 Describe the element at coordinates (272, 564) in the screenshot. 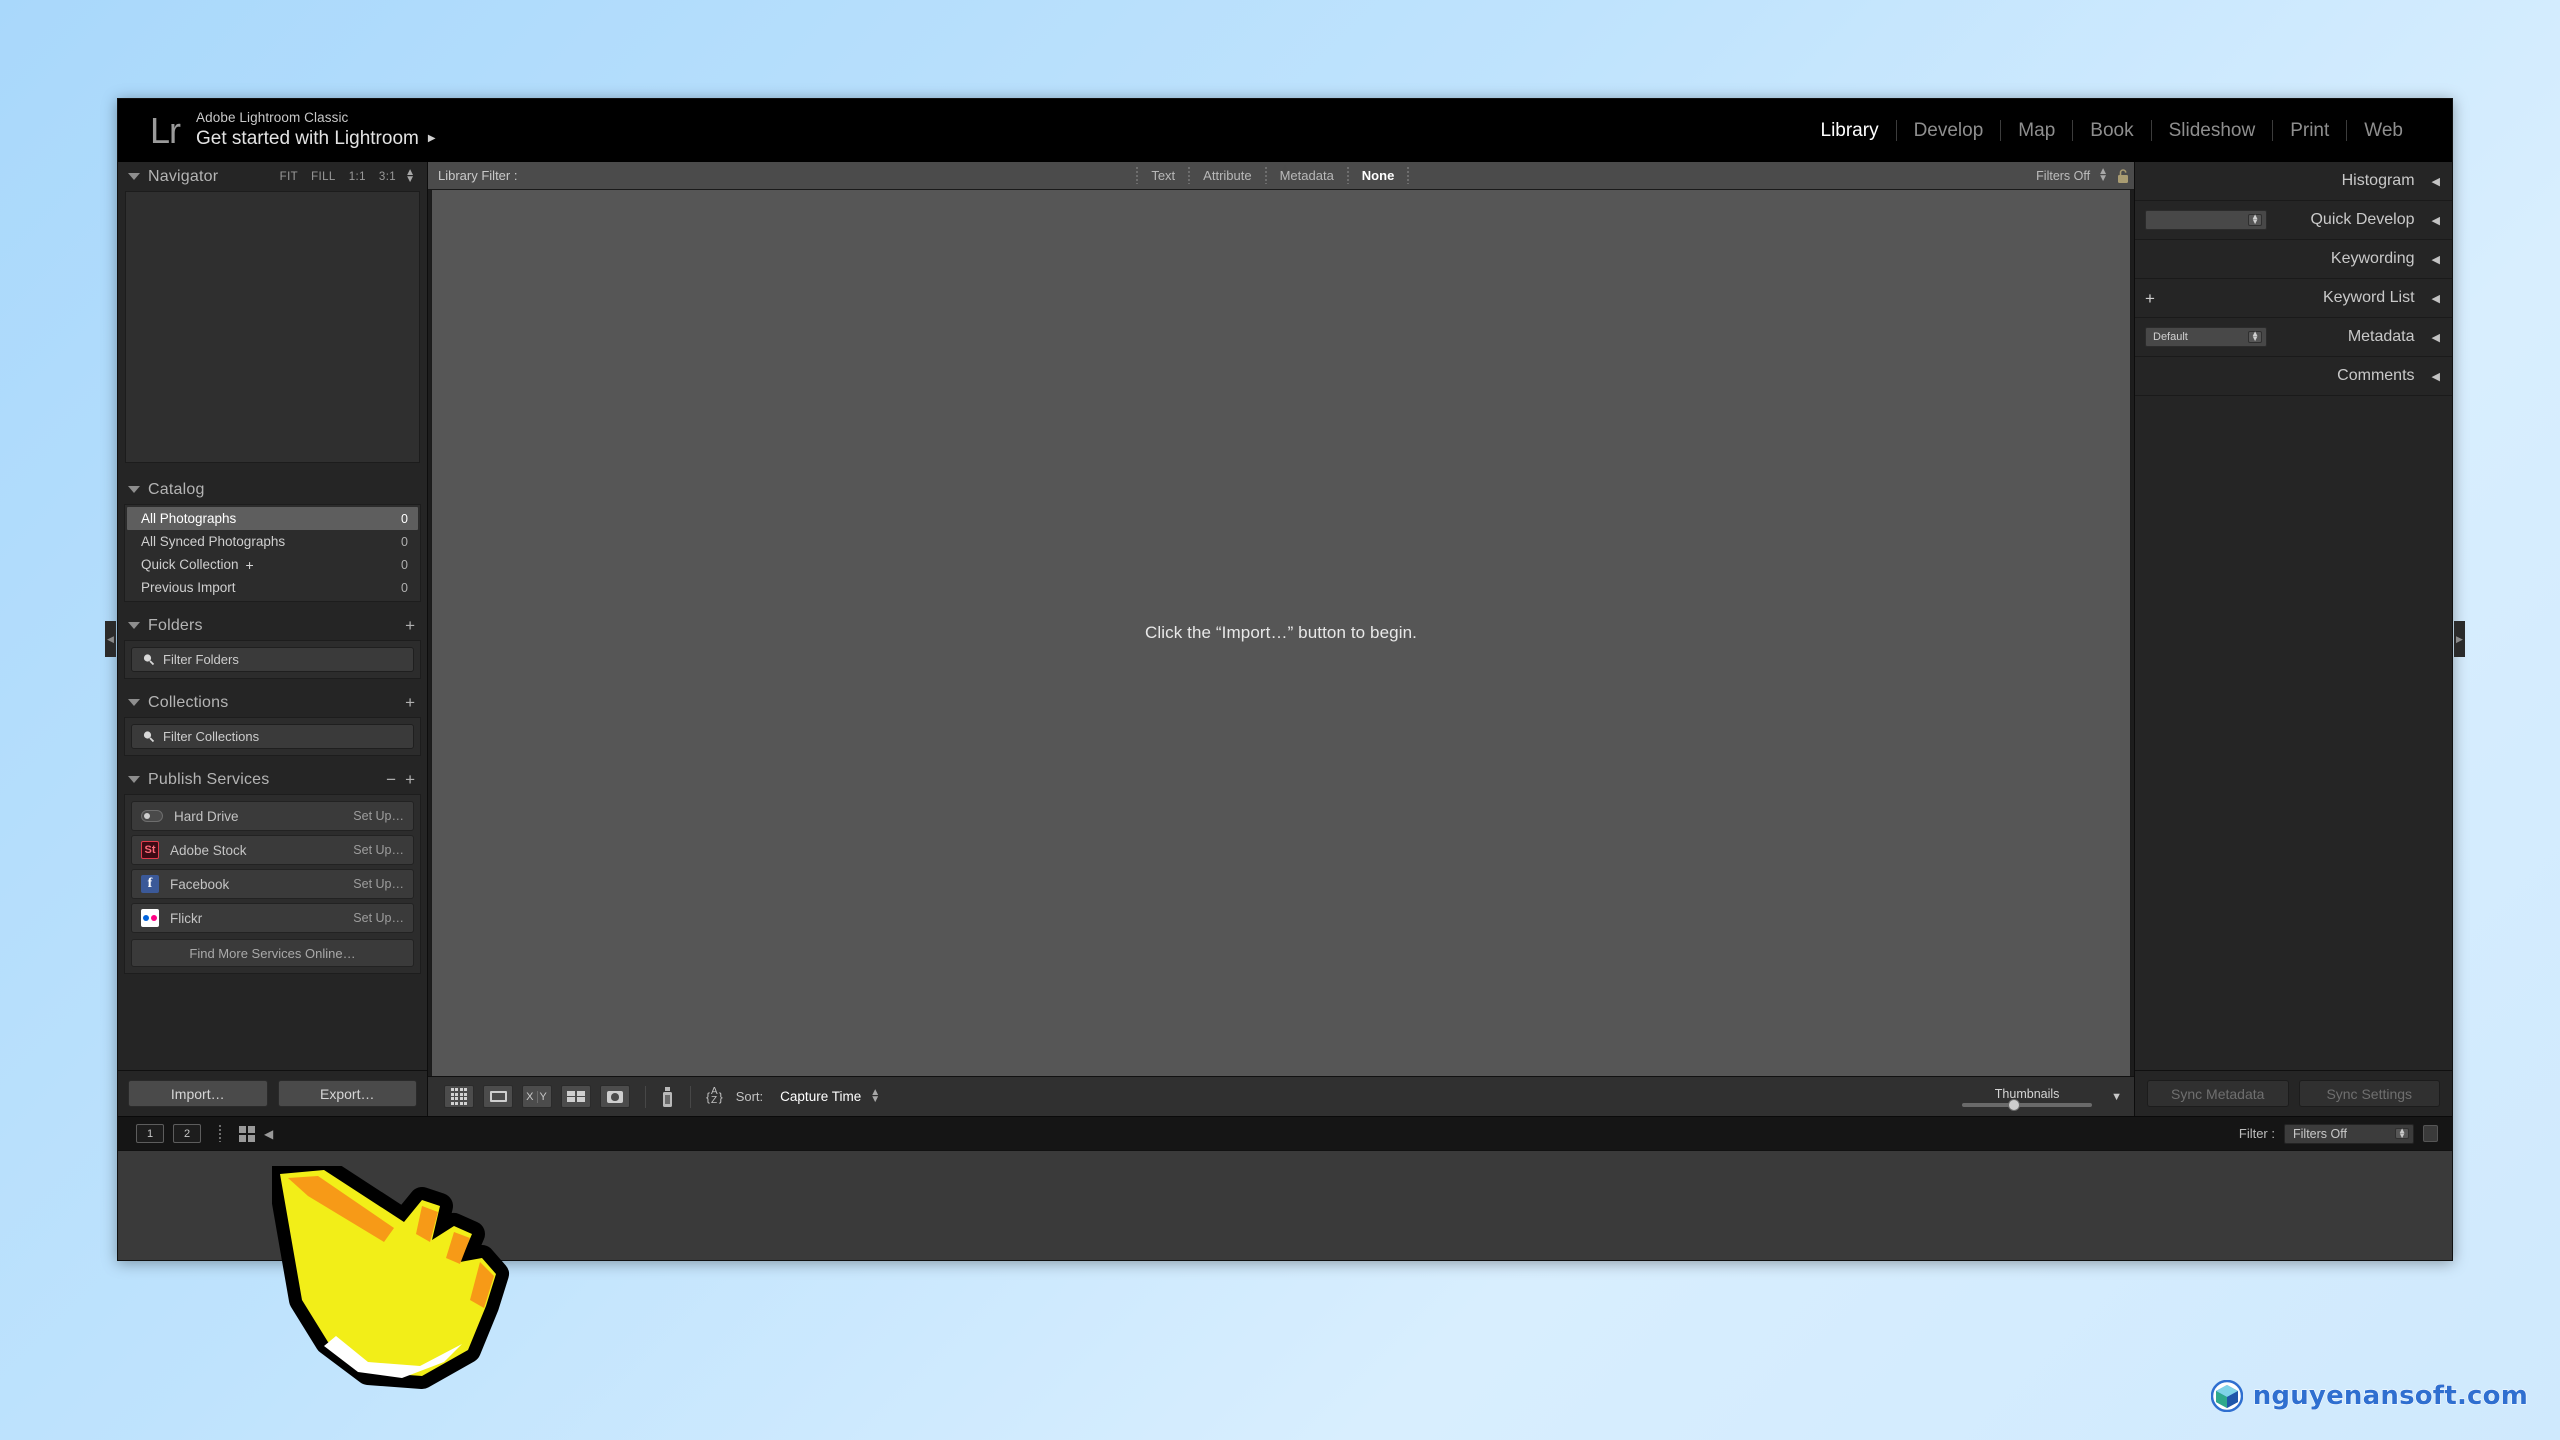

I see `catalog-item-quick-collection: Quick Collection + 0` at that location.